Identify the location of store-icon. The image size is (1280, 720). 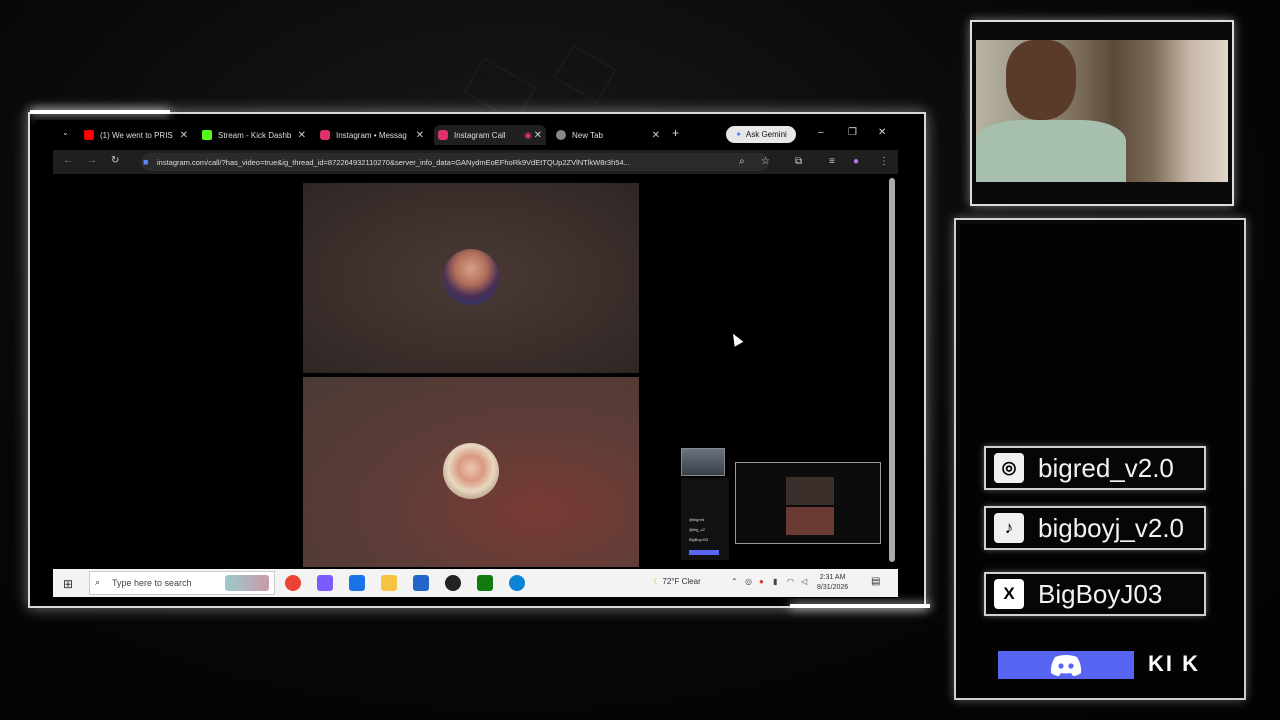
(421, 583).